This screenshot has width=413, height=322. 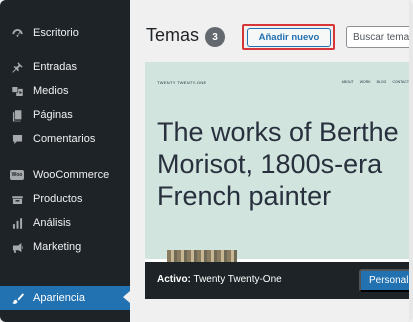 I want to click on sidebar-item-label: Comentarios, so click(x=64, y=139).